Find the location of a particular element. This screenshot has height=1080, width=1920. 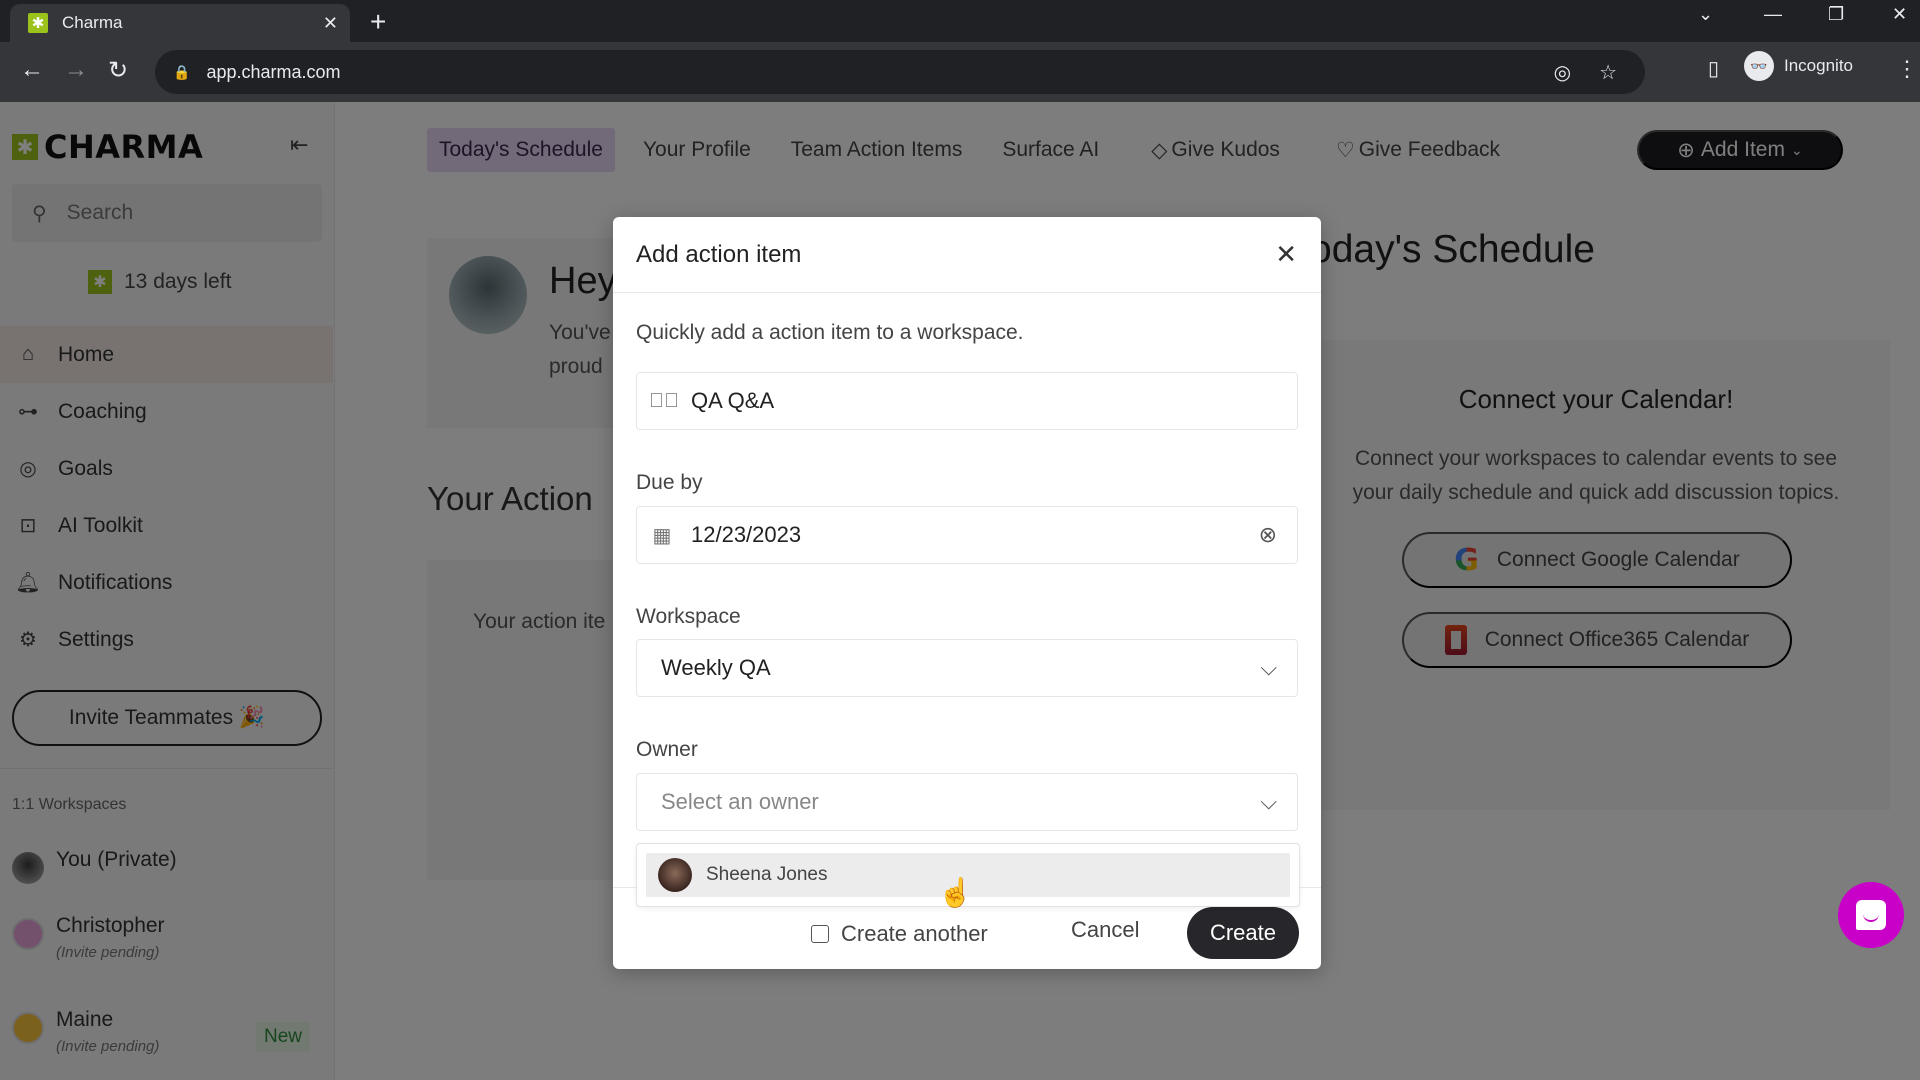

new-tab-icon: + is located at coordinates (378, 22).